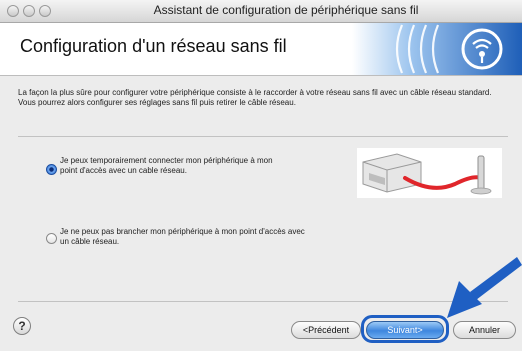  I want to click on option-no-cable-radio, so click(51, 238).